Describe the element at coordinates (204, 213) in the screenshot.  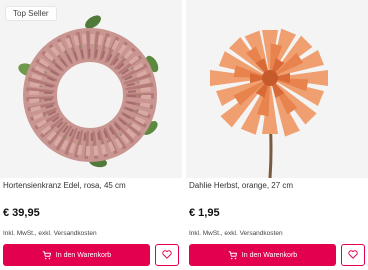
I see `product-price: € 1,95` at that location.